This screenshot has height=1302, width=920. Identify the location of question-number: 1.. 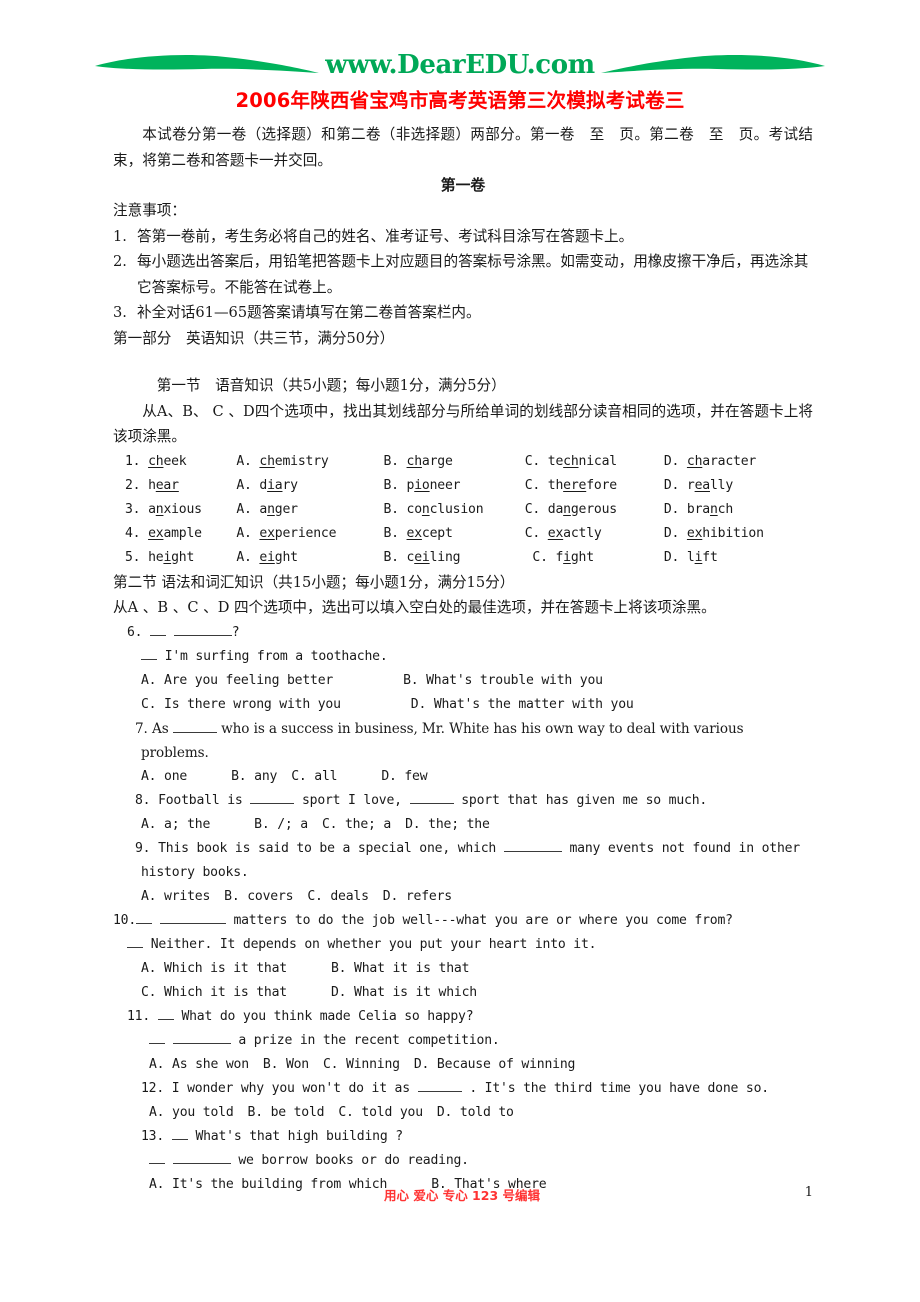
(133, 461).